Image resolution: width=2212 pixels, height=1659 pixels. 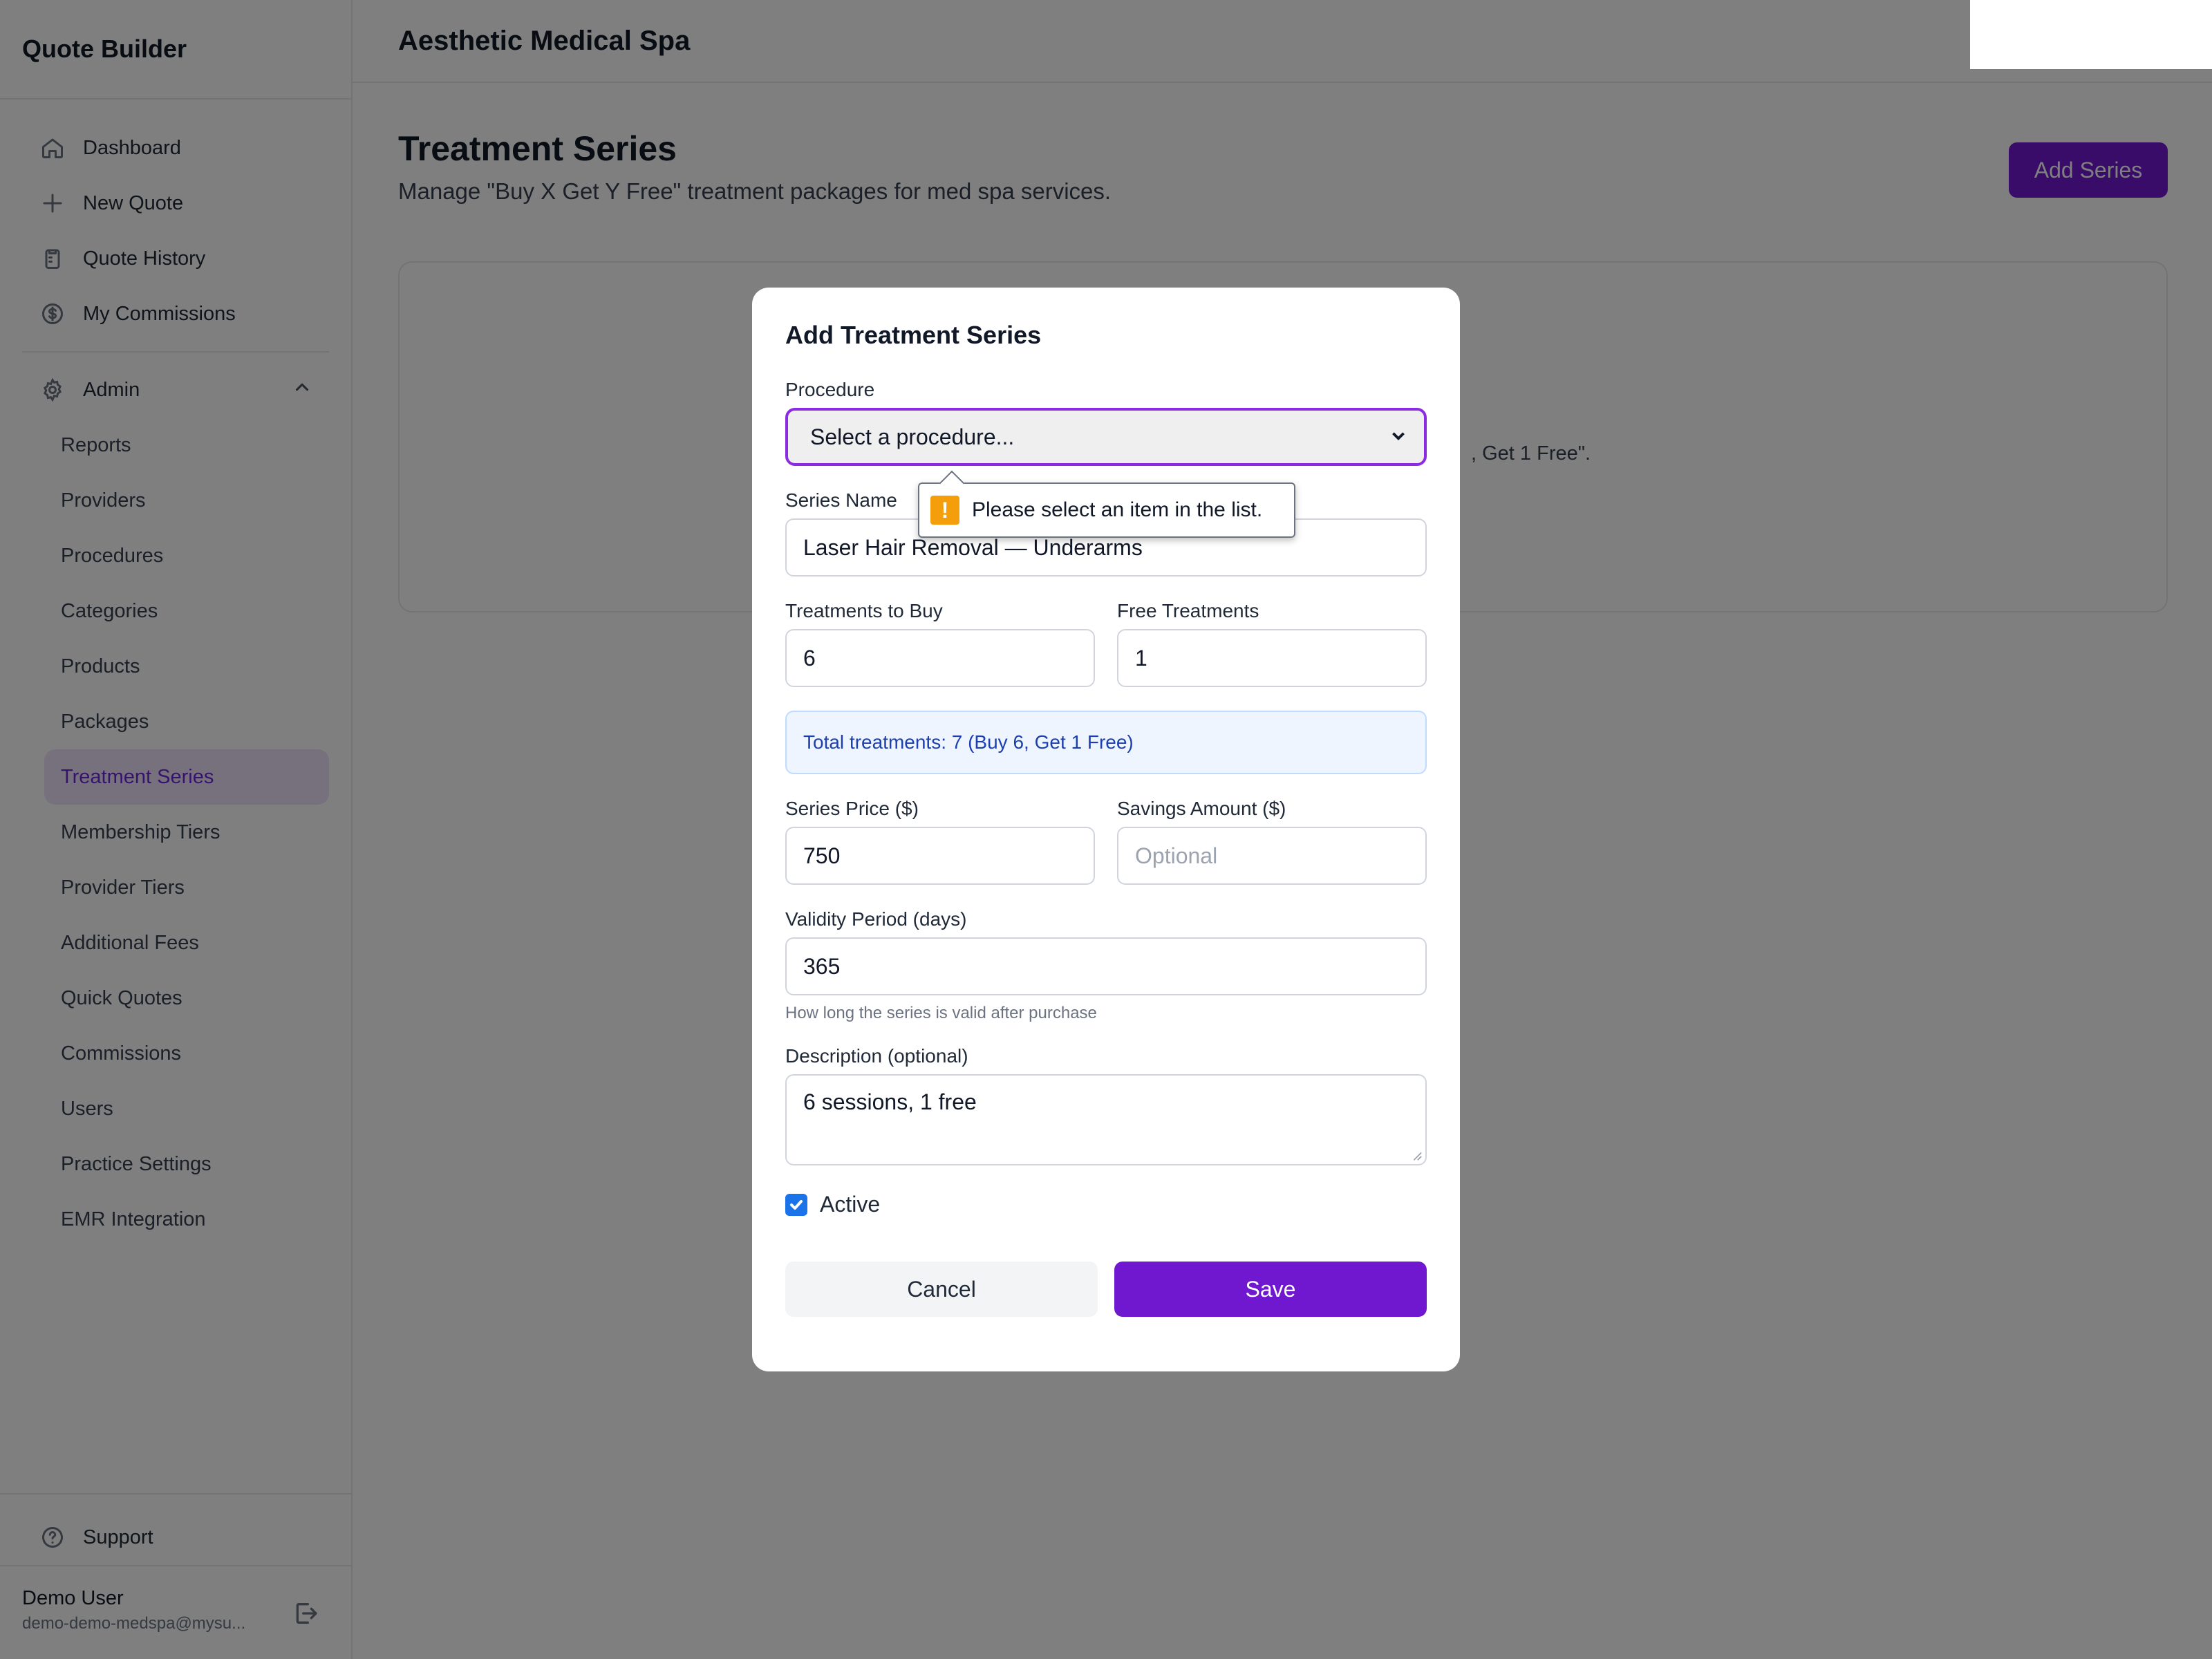 What do you see at coordinates (830, 390) in the screenshot?
I see `procedure-label: Procedure` at bounding box center [830, 390].